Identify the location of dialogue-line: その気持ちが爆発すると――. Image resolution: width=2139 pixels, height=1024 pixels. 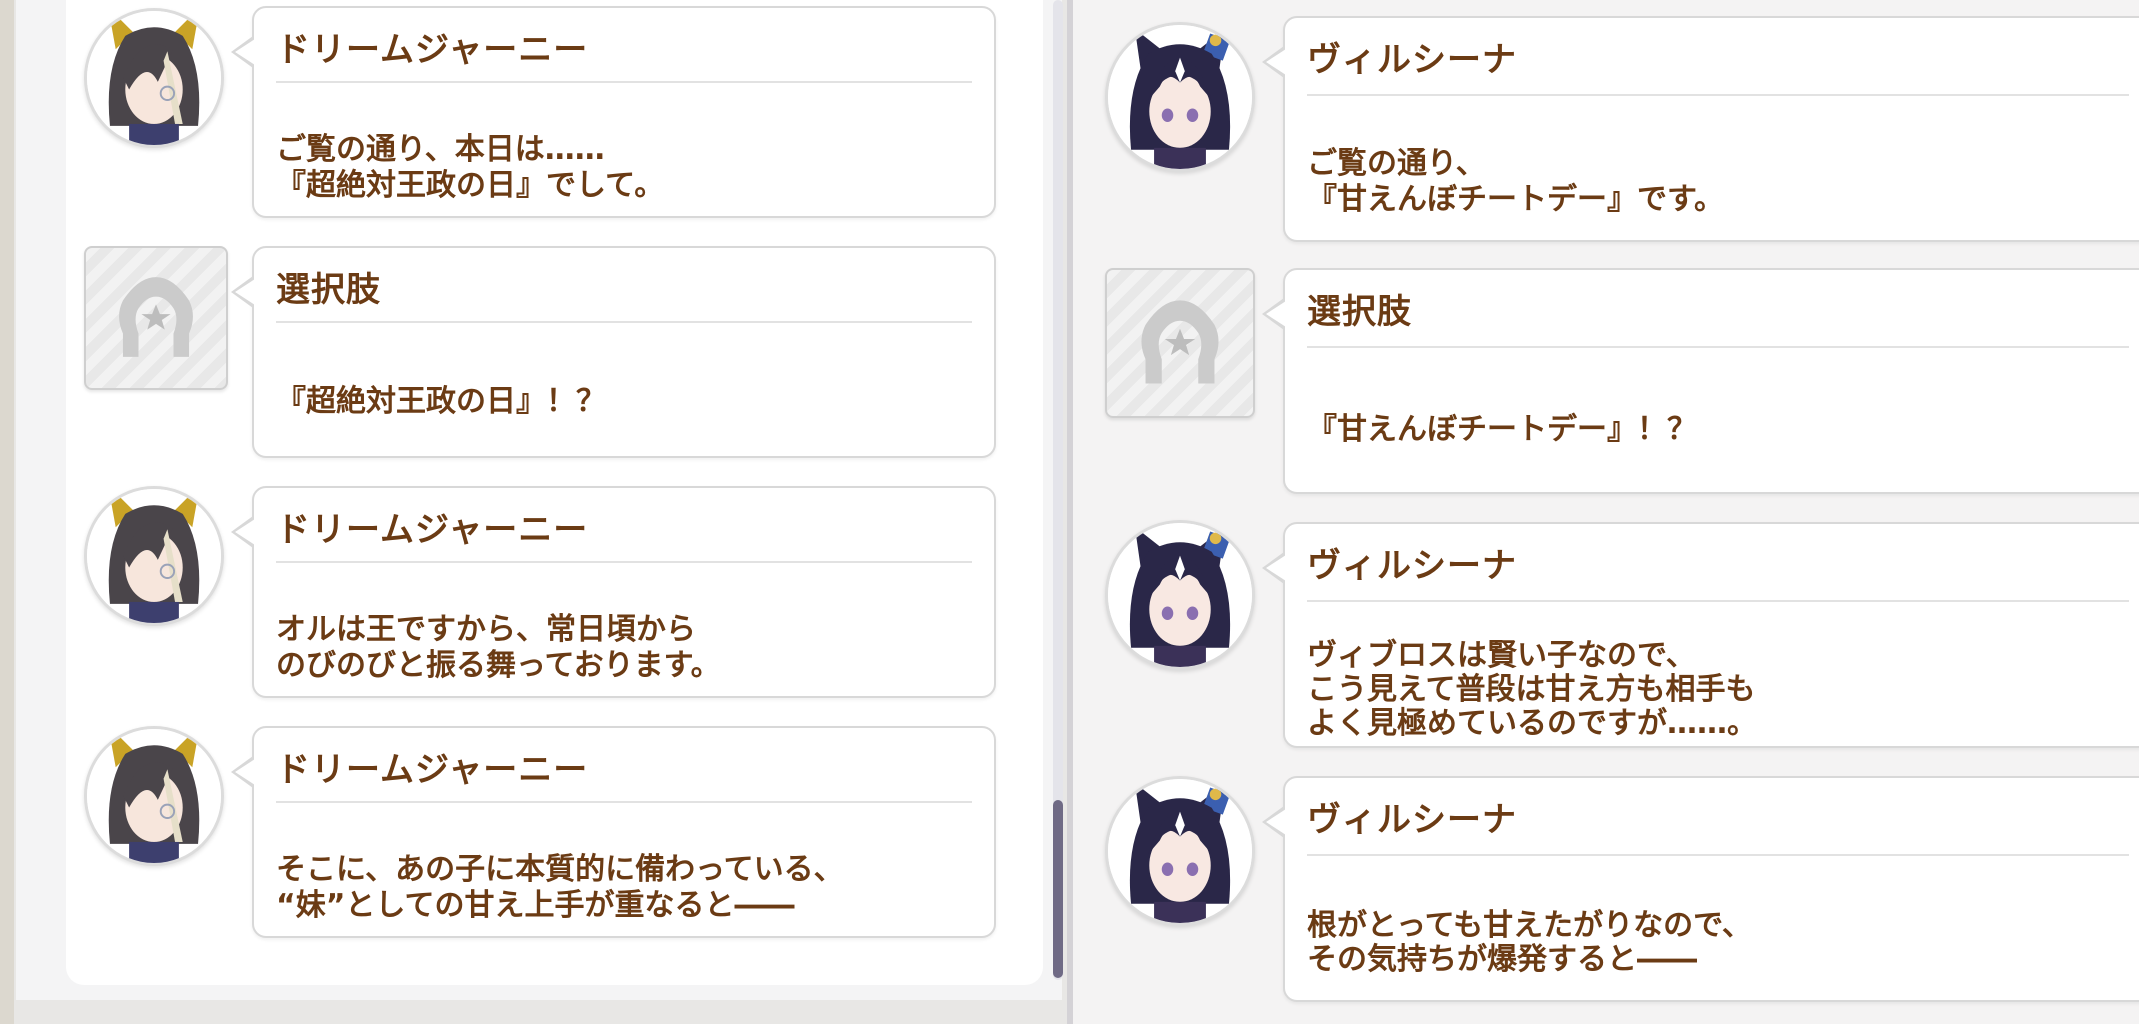
(1502, 959).